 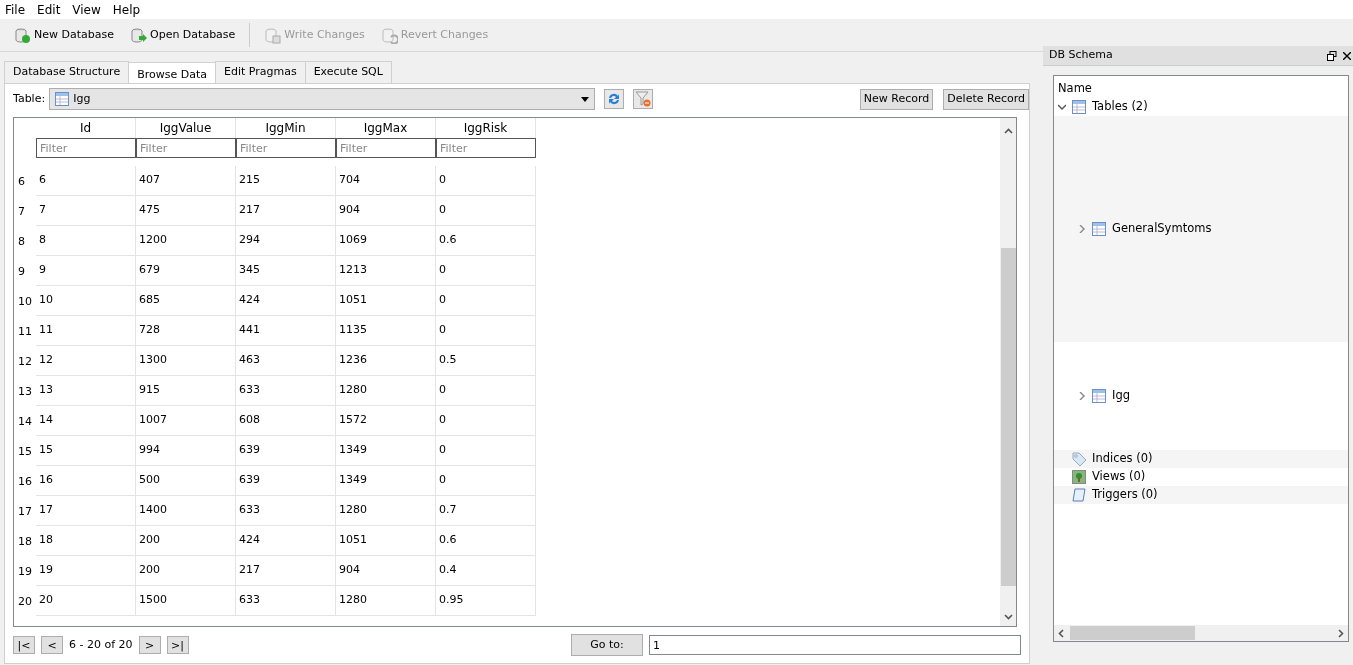 What do you see at coordinates (86, 421) in the screenshot?
I see `table-cell: 14` at bounding box center [86, 421].